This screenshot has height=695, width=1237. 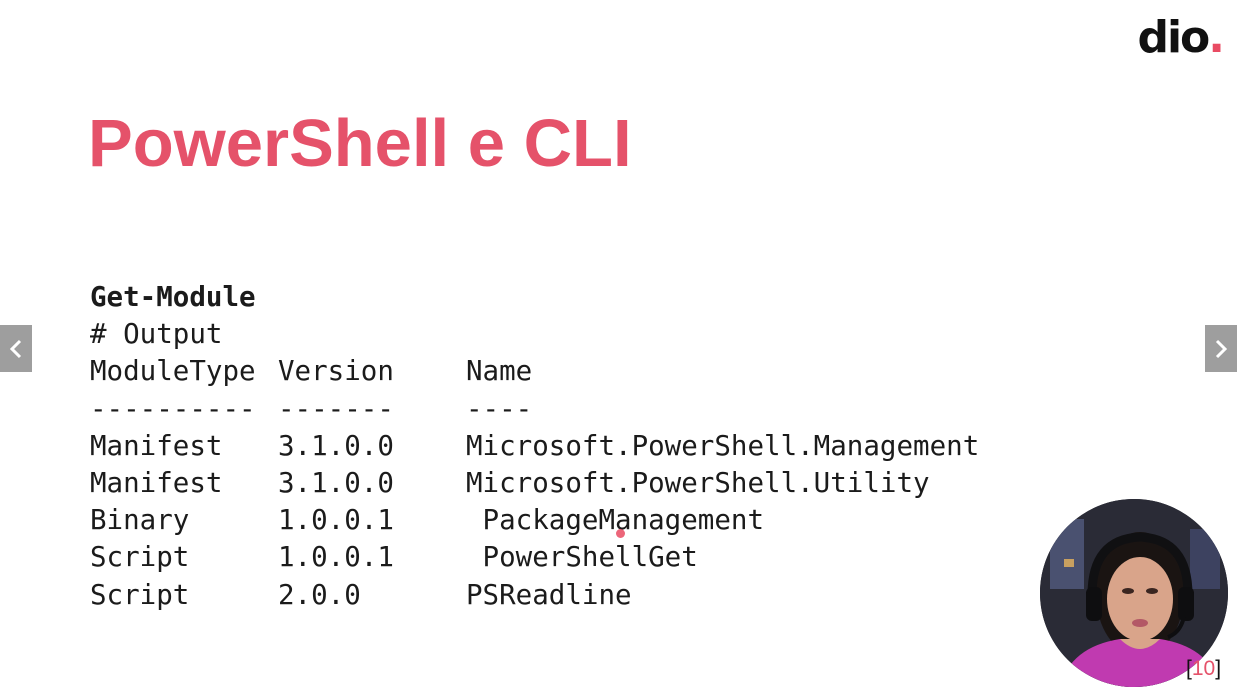 What do you see at coordinates (499, 371) in the screenshot?
I see `header-name: Name` at bounding box center [499, 371].